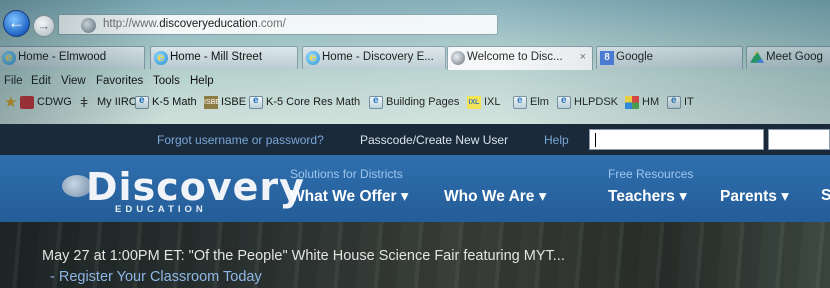 This screenshot has height=288, width=830. What do you see at coordinates (88, 25) in the screenshot?
I see `site-globe-icon` at bounding box center [88, 25].